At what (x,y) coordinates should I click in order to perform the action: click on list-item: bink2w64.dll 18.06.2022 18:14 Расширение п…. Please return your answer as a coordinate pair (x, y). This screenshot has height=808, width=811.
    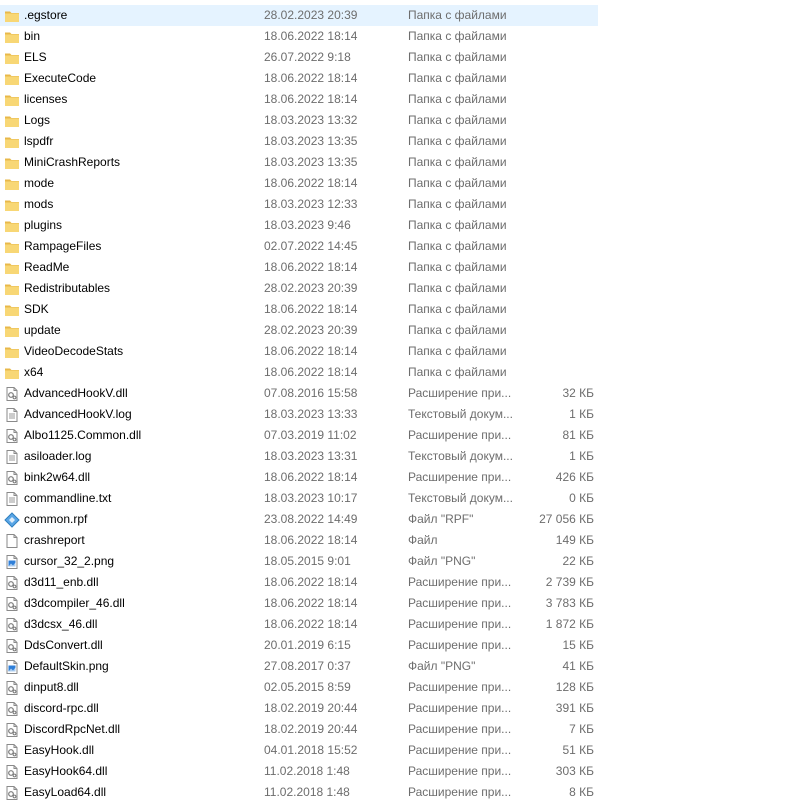
    Looking at the image, I should click on (299, 477).